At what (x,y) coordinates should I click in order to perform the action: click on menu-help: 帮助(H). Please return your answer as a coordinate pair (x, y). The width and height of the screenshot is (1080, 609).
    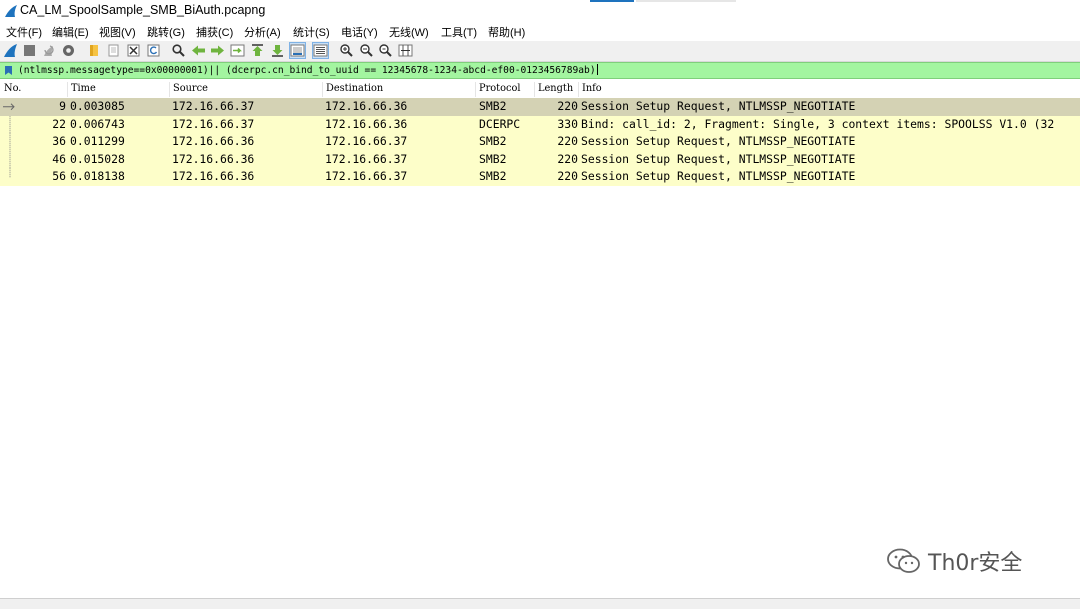
    Looking at the image, I should click on (506, 32).